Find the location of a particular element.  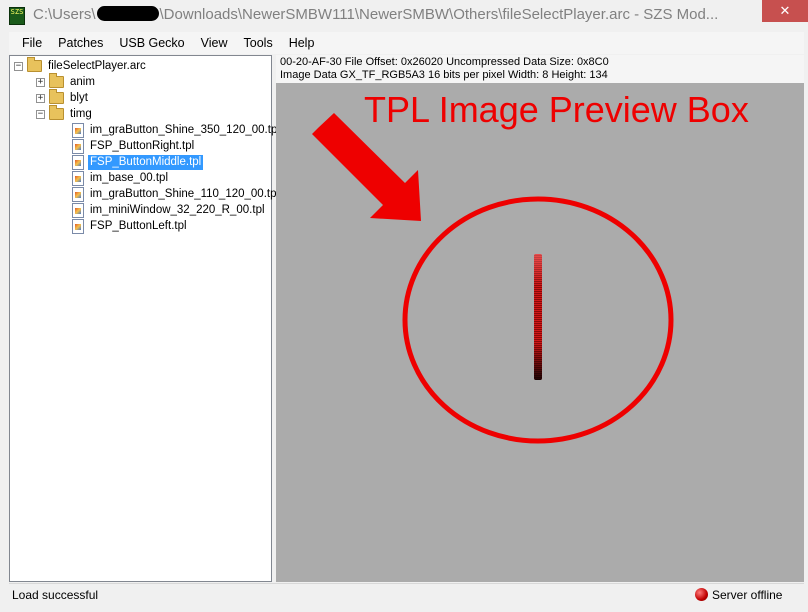

tree-file: im_base_00.tpl is located at coordinates (121, 178).